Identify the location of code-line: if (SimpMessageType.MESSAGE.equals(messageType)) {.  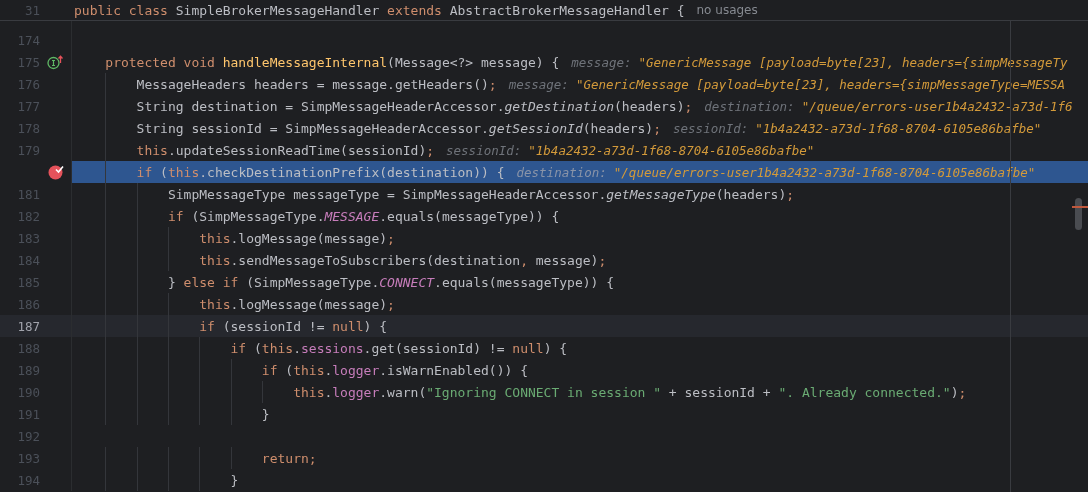
(363, 216).